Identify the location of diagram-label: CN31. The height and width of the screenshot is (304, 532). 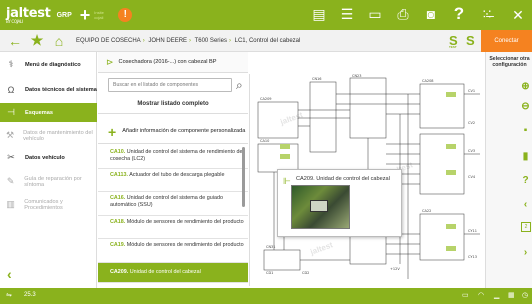
(271, 247).